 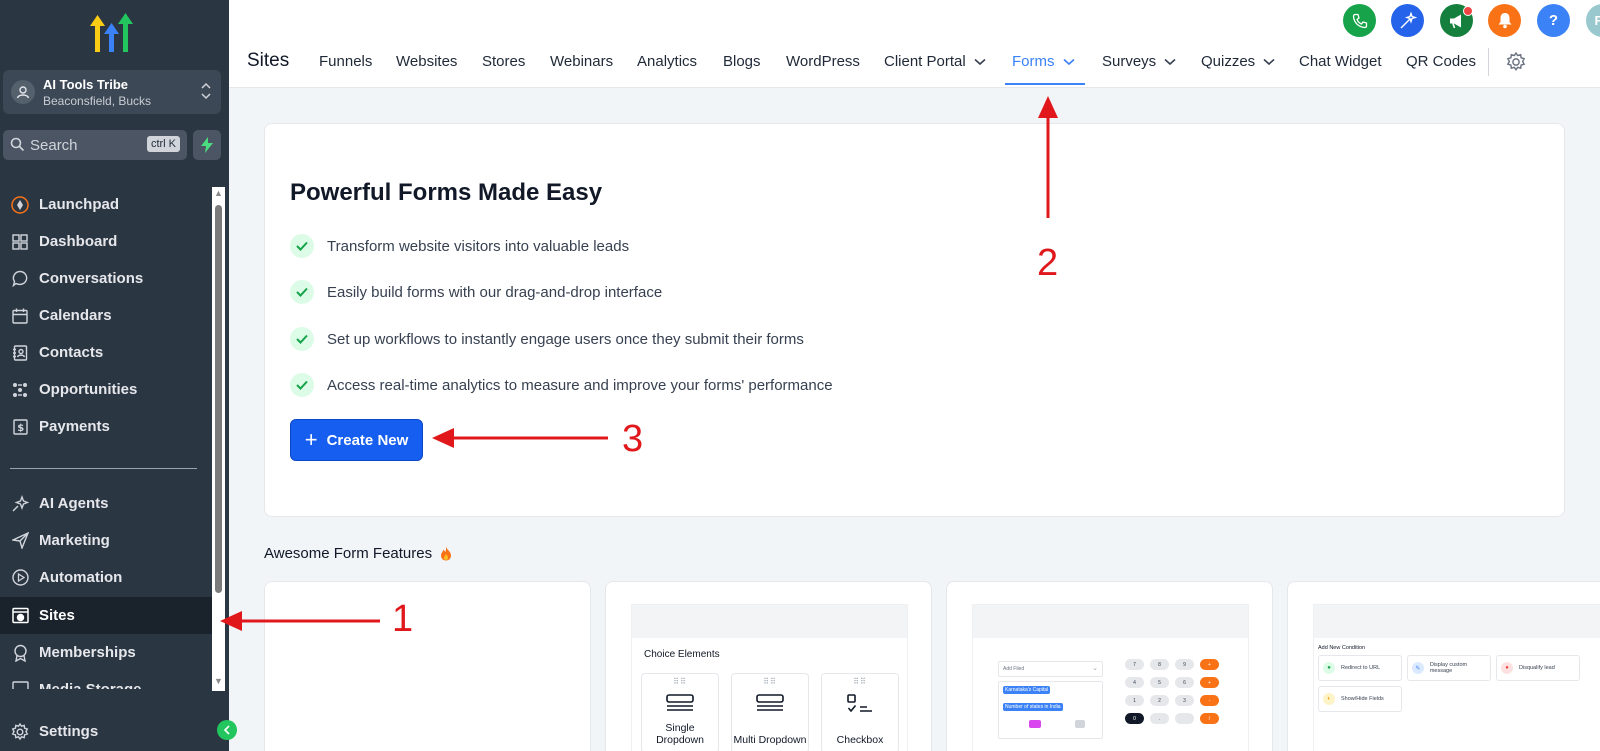 I want to click on annotation-label-3: 3, so click(x=633, y=439).